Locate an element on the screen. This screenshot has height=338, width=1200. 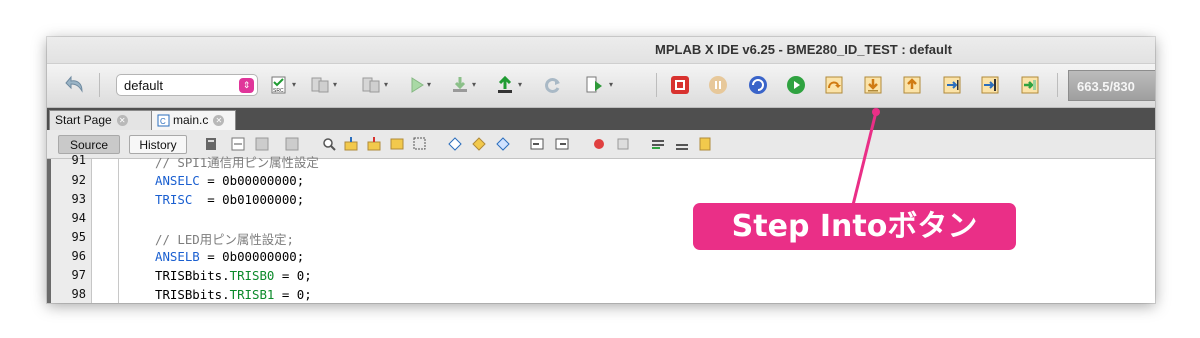
history-button: History is located at coordinates (158, 144).